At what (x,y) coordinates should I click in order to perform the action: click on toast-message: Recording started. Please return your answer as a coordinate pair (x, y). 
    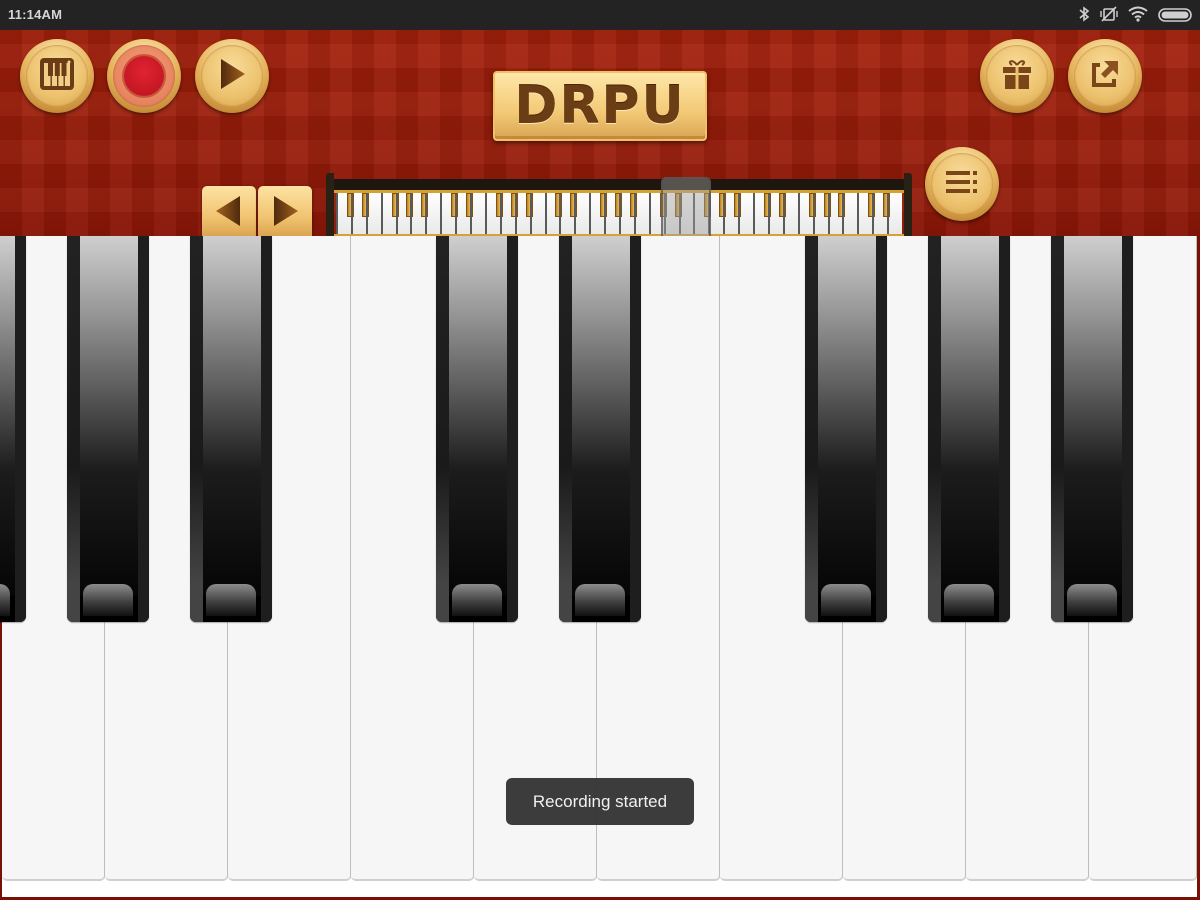
    Looking at the image, I should click on (600, 801).